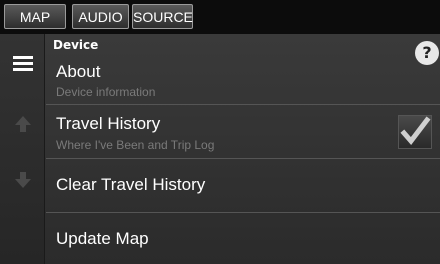 The height and width of the screenshot is (264, 440). I want to click on tab-audio: AUDIO, so click(100, 16).